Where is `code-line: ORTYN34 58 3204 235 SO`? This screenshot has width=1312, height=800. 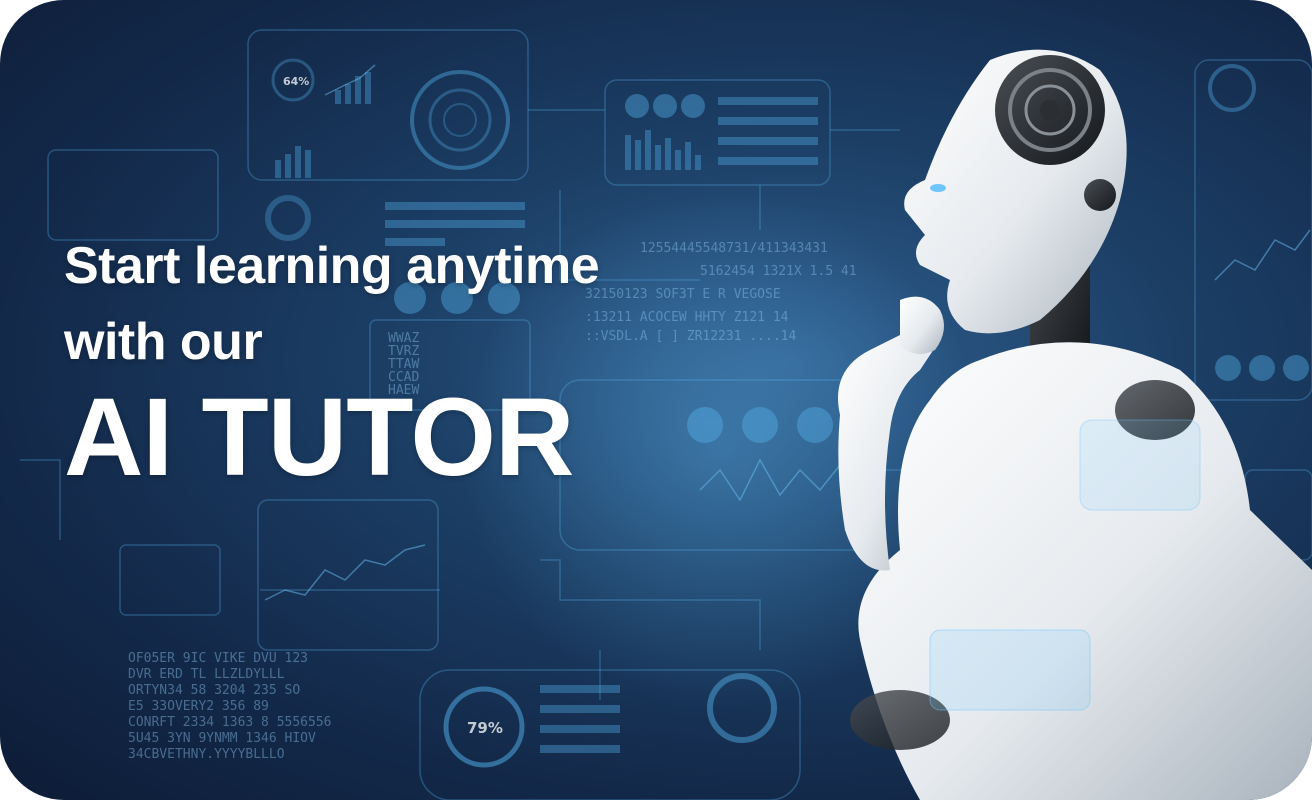 code-line: ORTYN34 58 3204 235 SO is located at coordinates (214, 690).